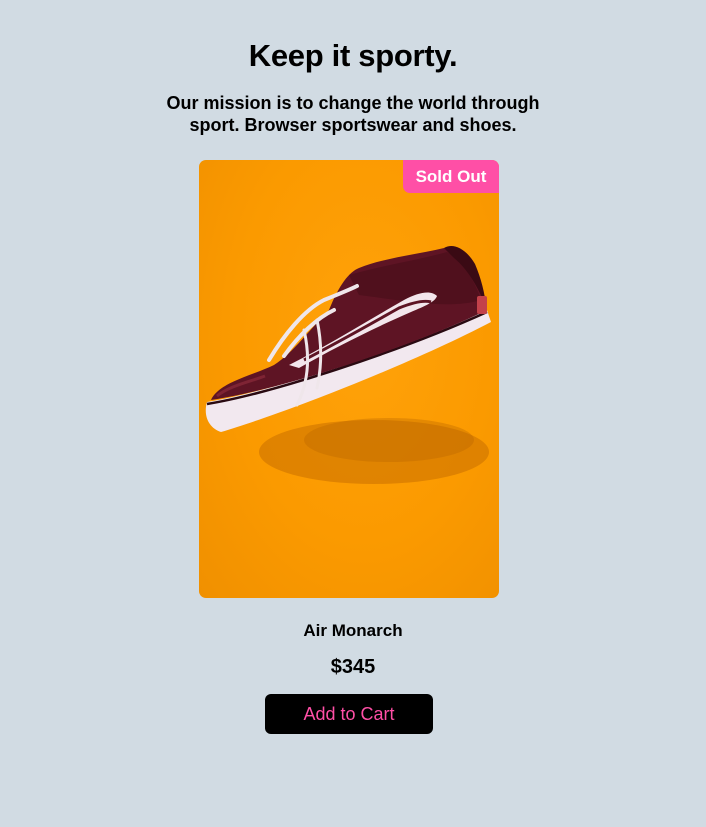  I want to click on product-price: $345, so click(353, 667).